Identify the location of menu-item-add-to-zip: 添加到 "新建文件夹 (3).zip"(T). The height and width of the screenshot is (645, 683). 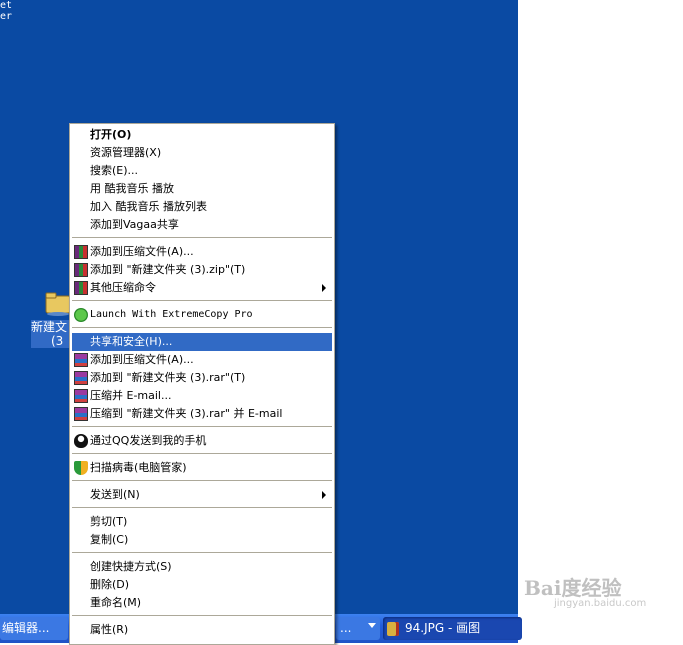
(202, 270).